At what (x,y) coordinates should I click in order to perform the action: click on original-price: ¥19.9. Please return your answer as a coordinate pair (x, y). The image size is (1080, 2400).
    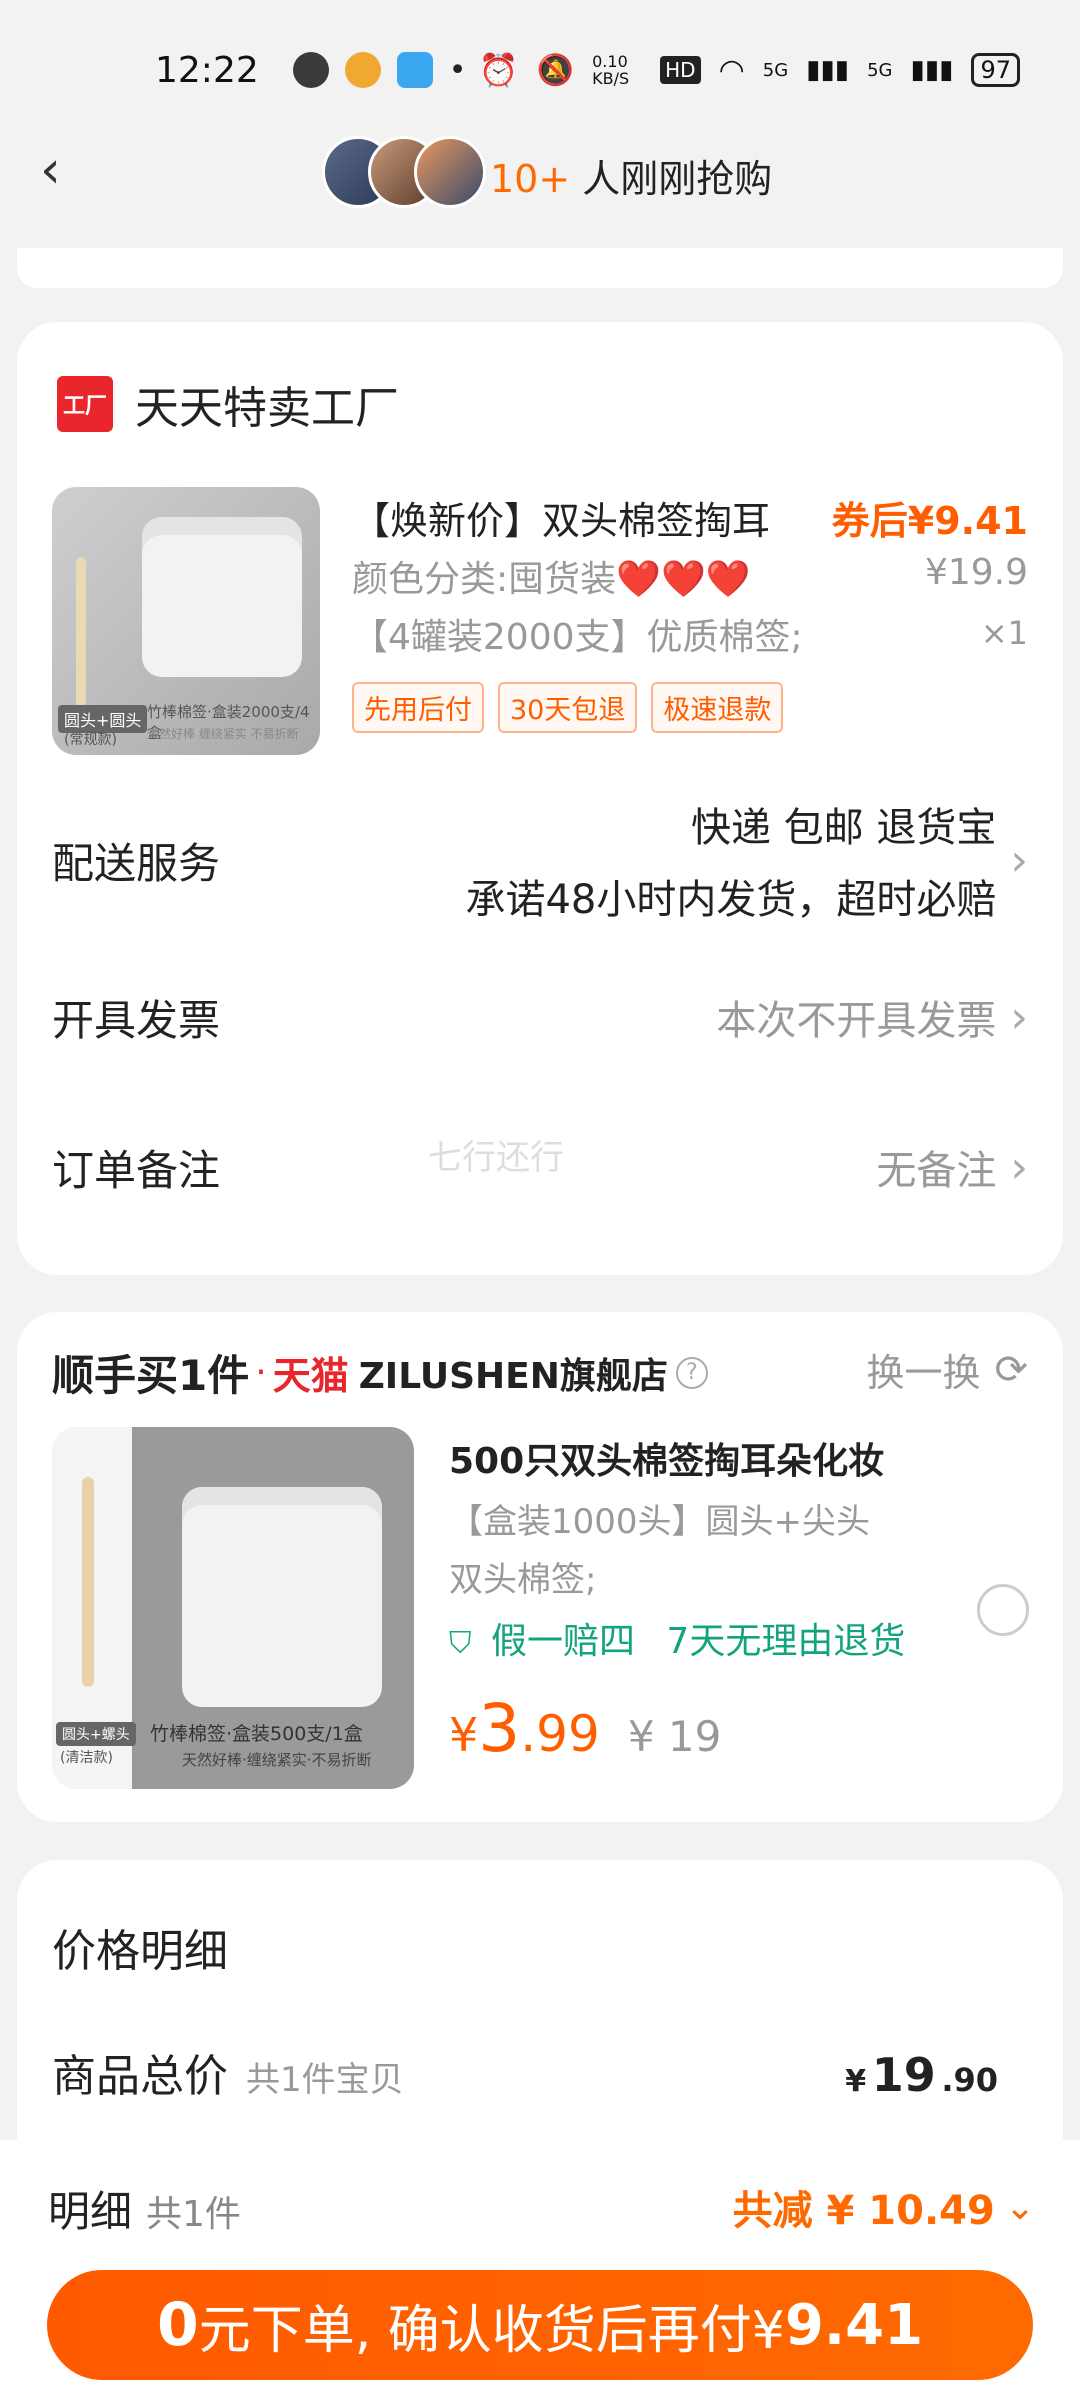
    Looking at the image, I should click on (976, 572).